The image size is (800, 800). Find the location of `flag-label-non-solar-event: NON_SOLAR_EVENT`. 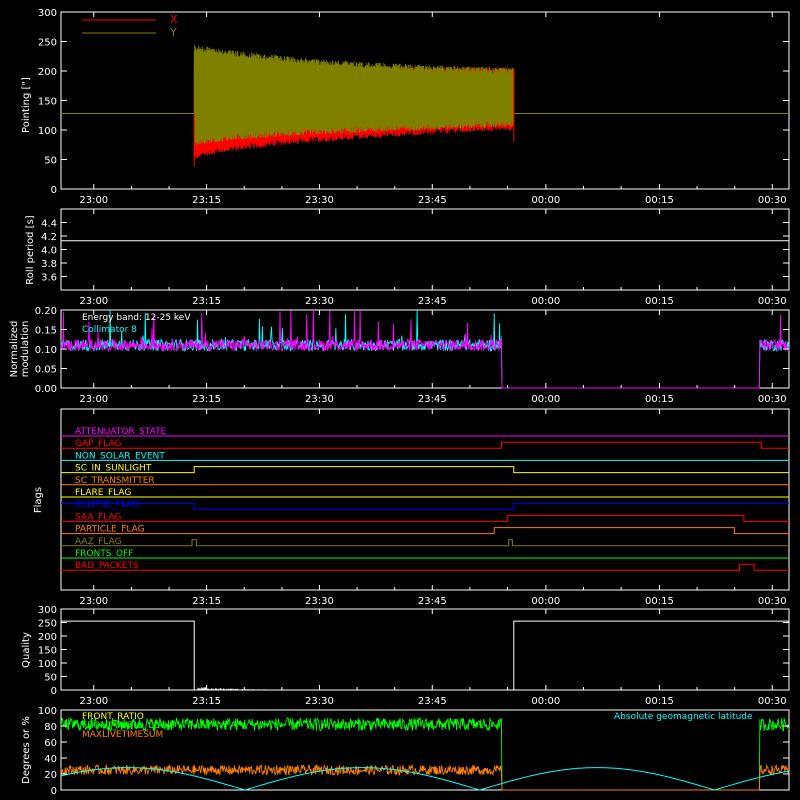

flag-label-non-solar-event: NON_SOLAR_EVENT is located at coordinates (120, 456).